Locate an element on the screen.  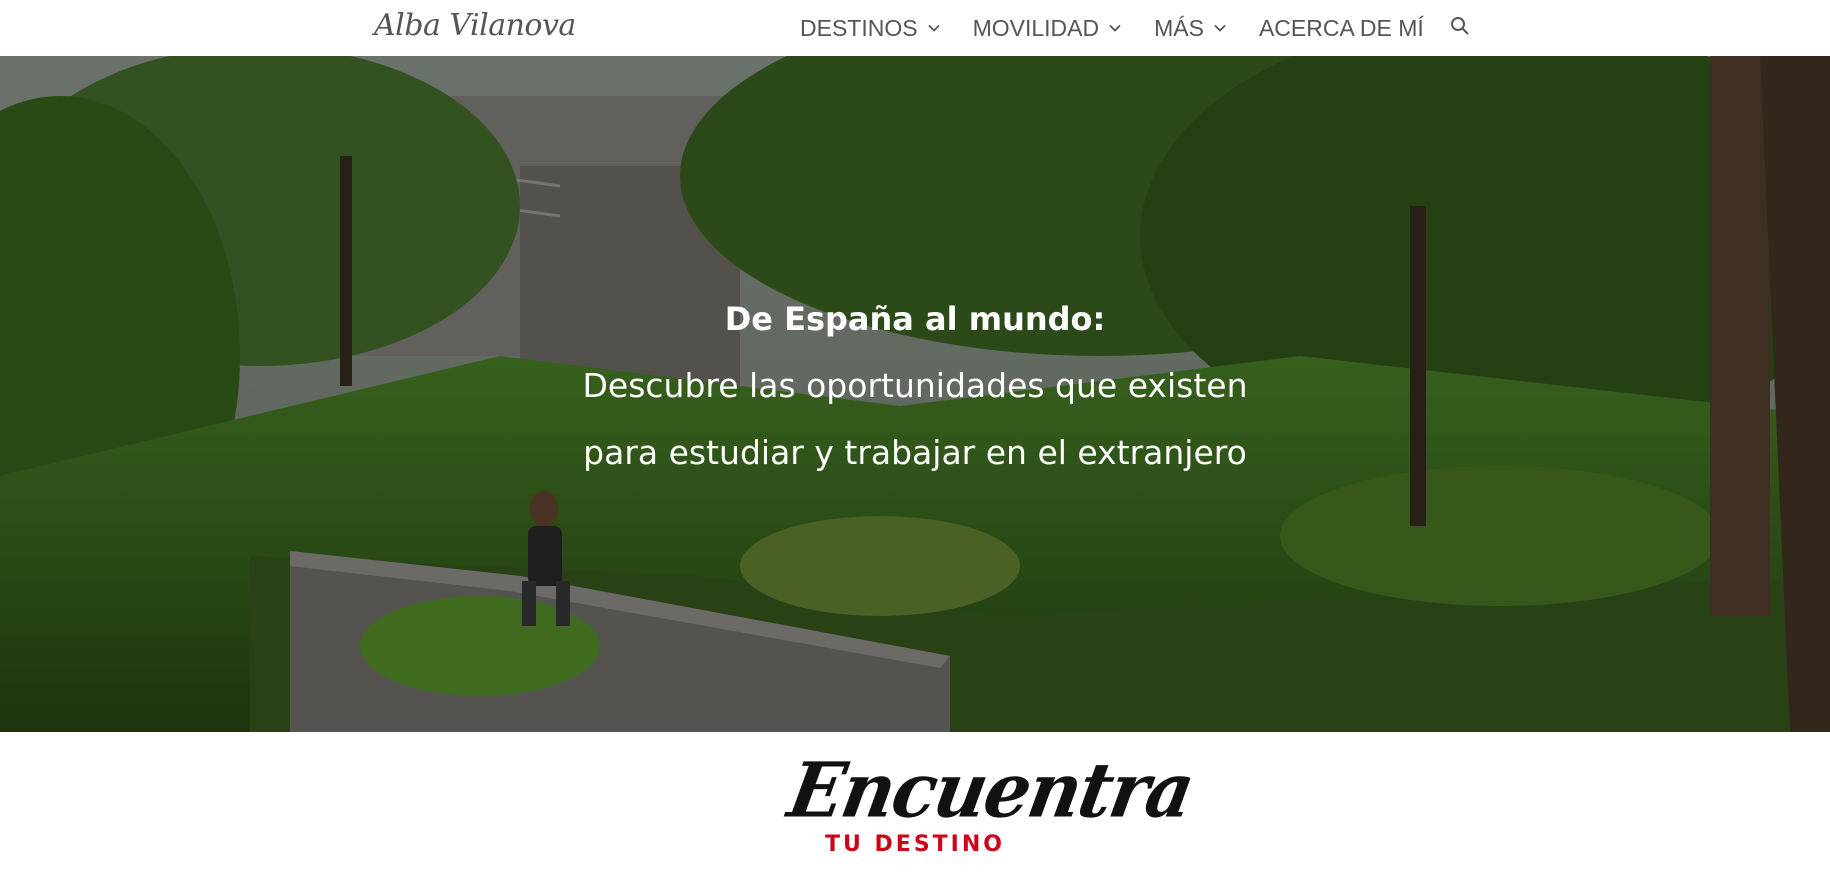
menu-item-mas: MÁS is located at coordinates (1190, 28).